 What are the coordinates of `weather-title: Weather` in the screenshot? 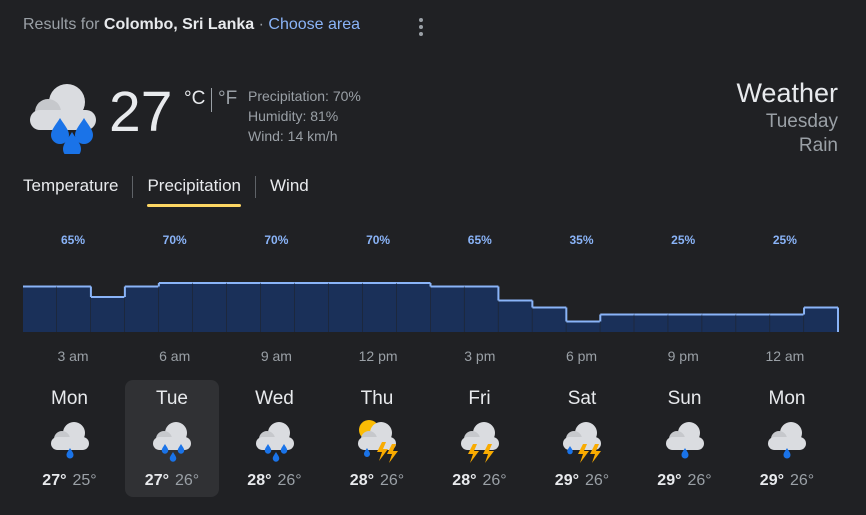 It's located at (787, 93).